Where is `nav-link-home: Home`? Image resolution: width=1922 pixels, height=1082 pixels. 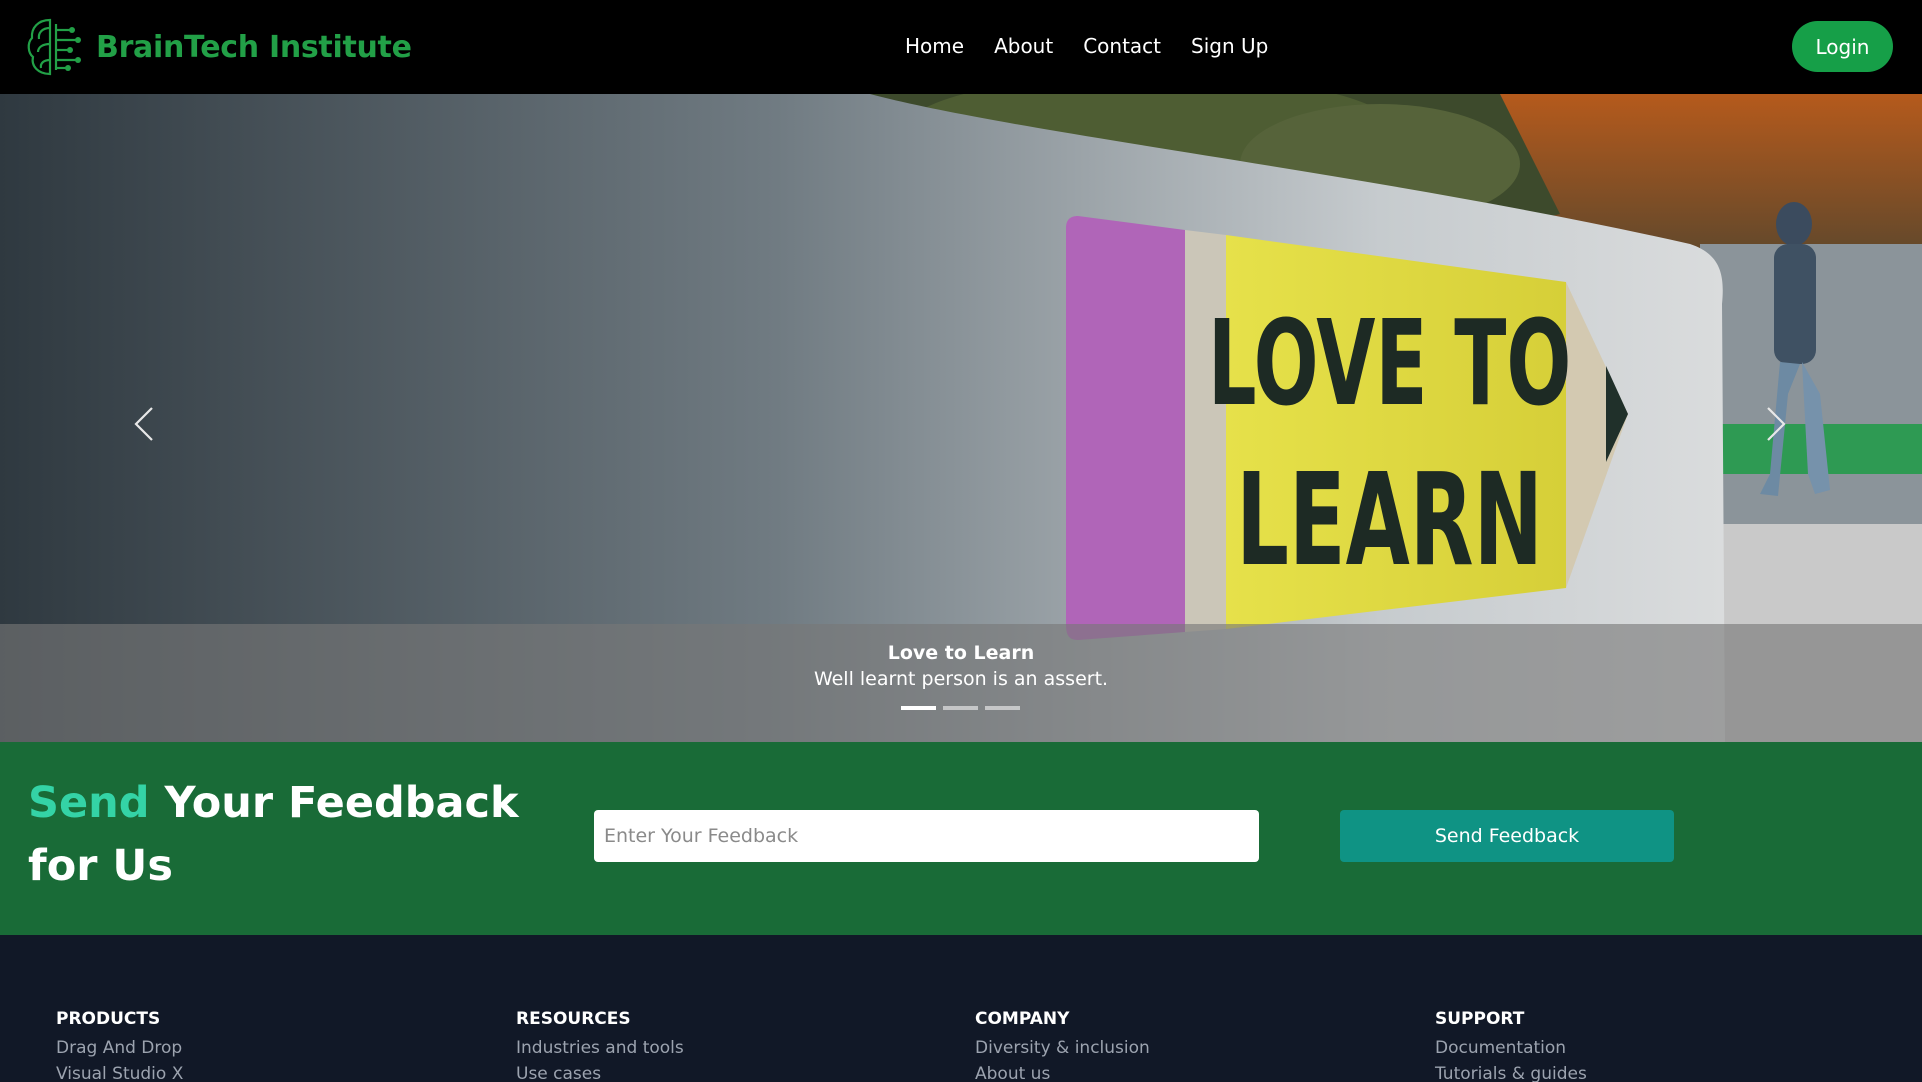
nav-link-home: Home is located at coordinates (934, 46).